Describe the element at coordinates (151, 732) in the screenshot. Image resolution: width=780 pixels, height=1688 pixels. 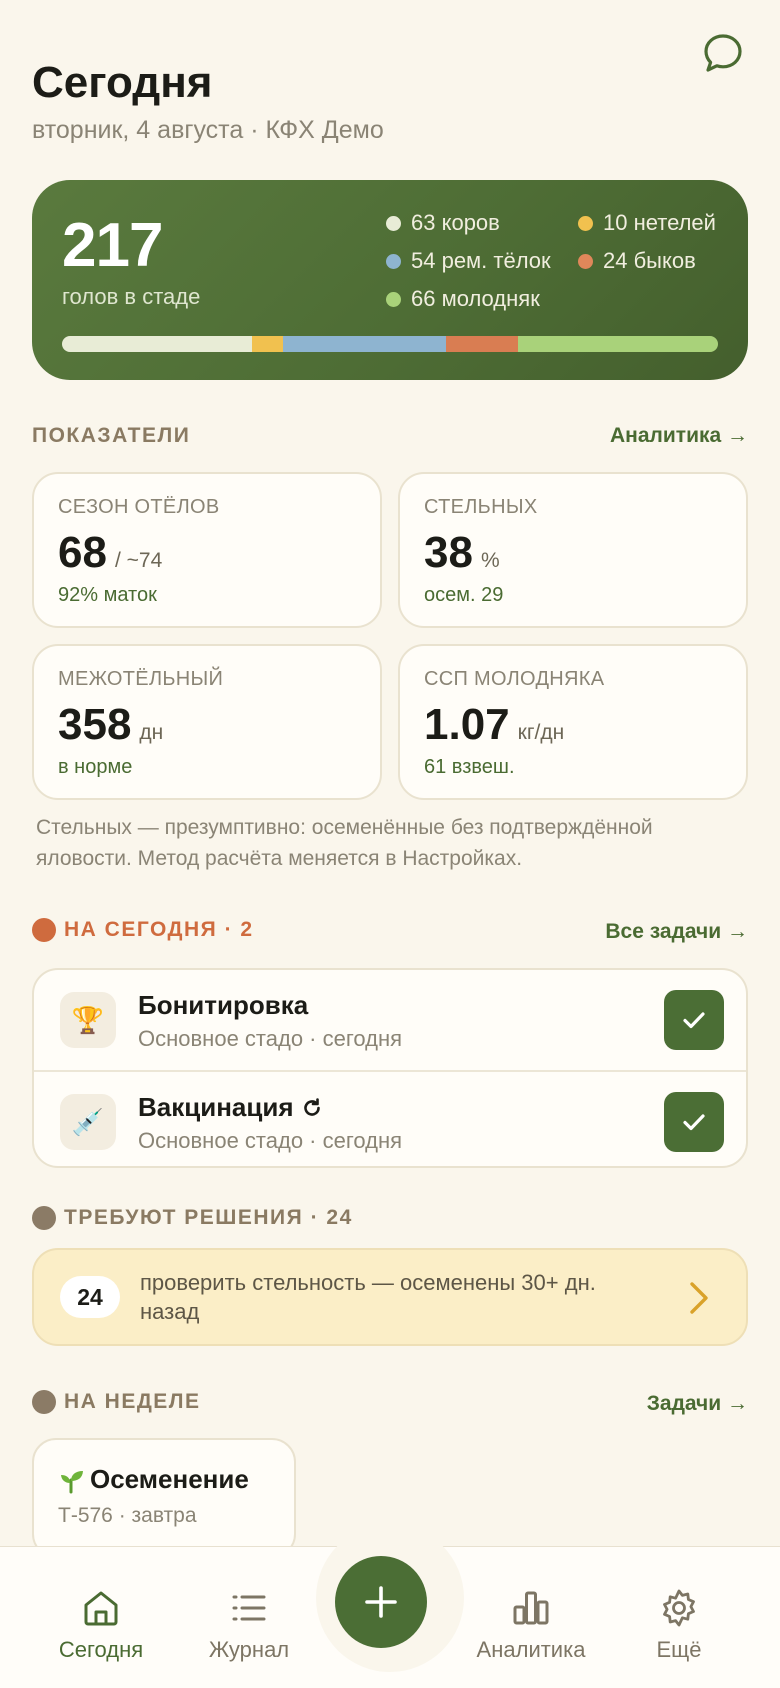
I see `metric-unit: дн` at that location.